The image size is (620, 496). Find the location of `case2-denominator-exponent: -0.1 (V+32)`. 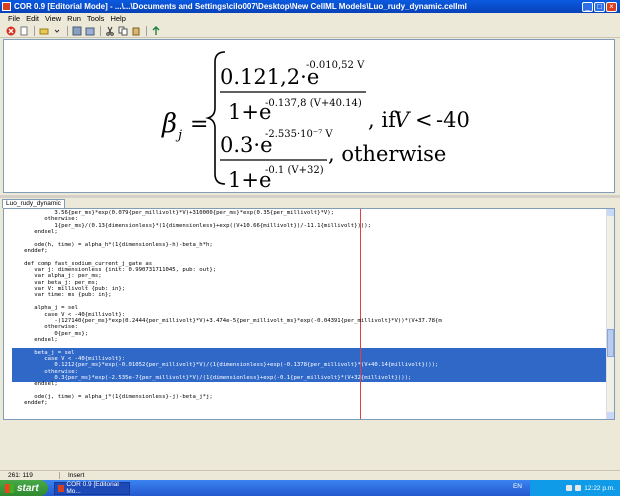

case2-denominator-exponent: -0.1 (V+32) is located at coordinates (294, 170).